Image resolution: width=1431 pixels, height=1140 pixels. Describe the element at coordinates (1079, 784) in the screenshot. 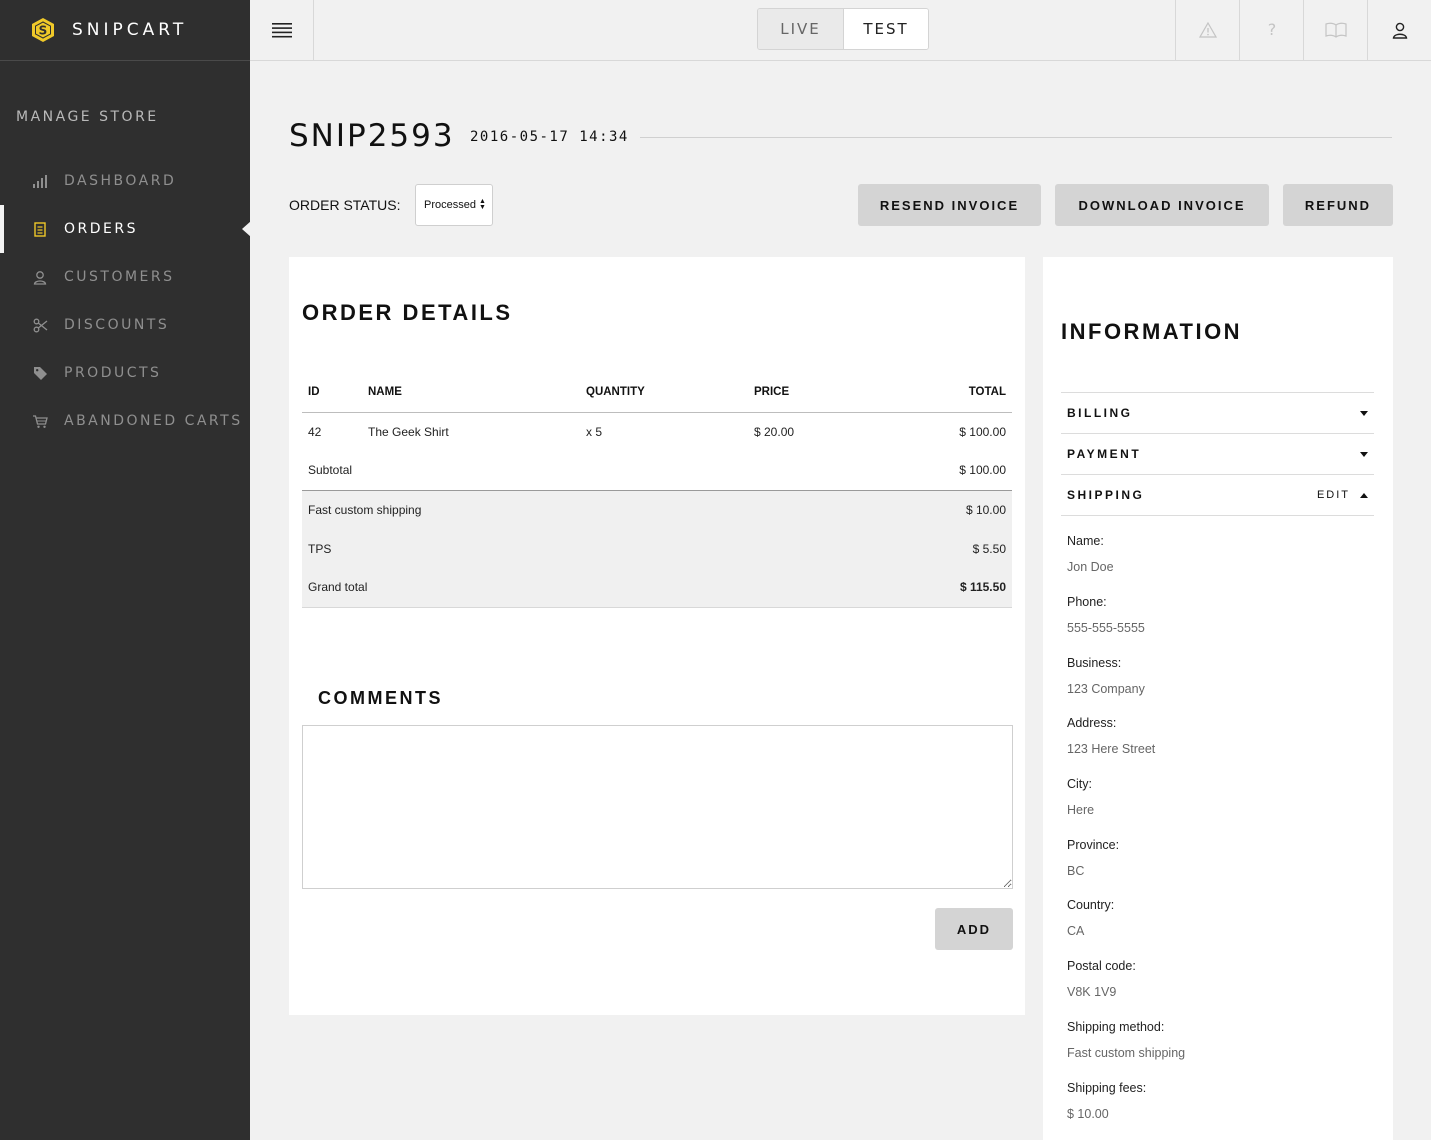

I see `field-label: City:` at that location.